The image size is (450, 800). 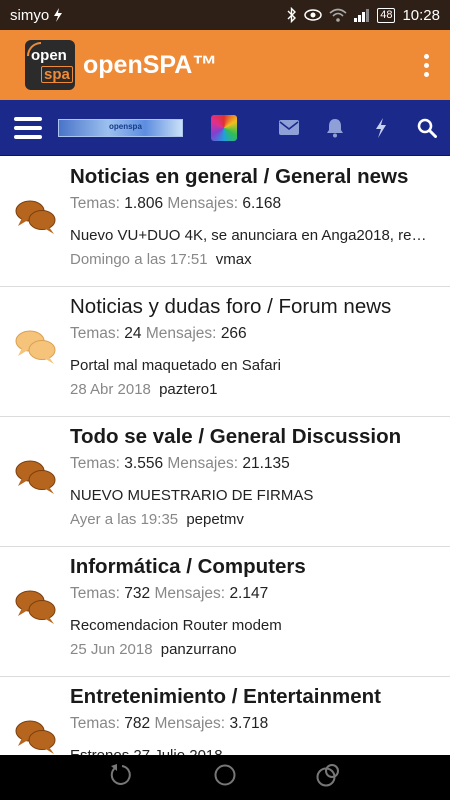 What do you see at coordinates (254, 366) in the screenshot?
I see `last-post-title: Portal mal maquetado en Safari` at bounding box center [254, 366].